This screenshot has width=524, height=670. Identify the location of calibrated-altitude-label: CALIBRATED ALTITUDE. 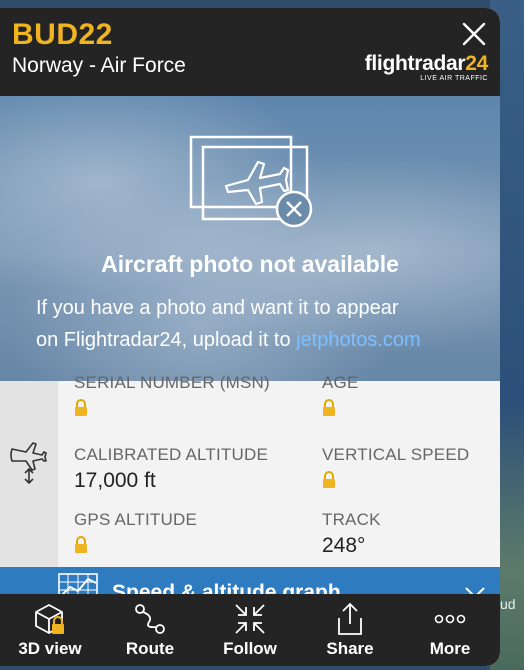
(171, 454).